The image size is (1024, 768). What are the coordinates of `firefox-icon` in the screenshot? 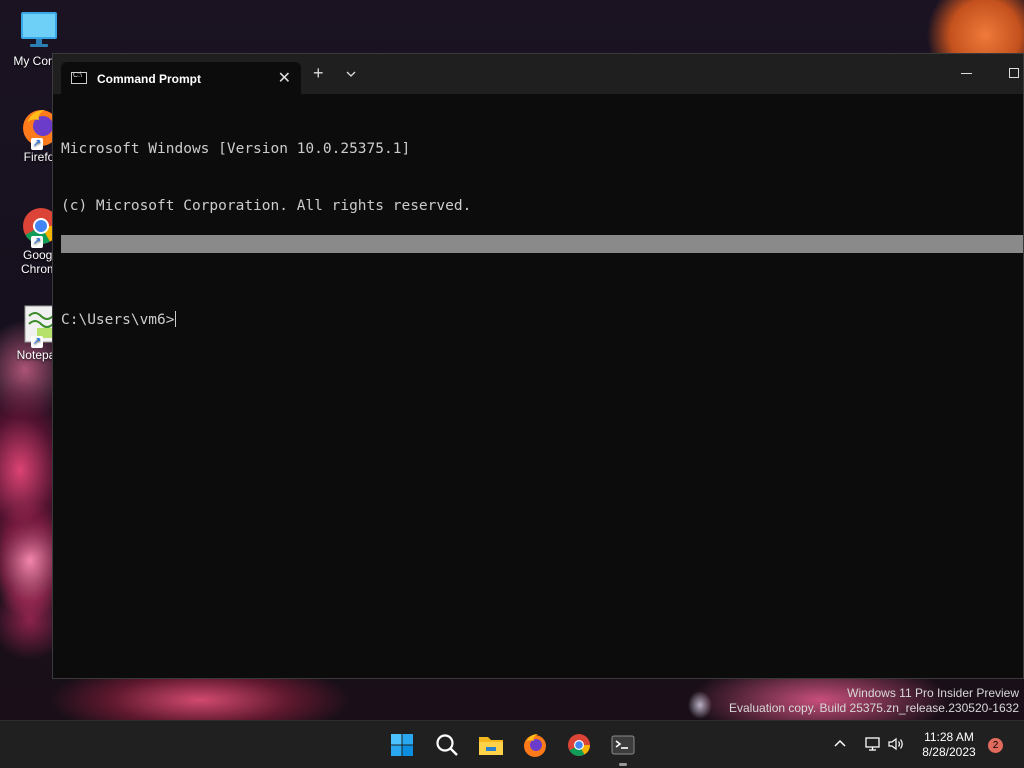 It's located at (535, 745).